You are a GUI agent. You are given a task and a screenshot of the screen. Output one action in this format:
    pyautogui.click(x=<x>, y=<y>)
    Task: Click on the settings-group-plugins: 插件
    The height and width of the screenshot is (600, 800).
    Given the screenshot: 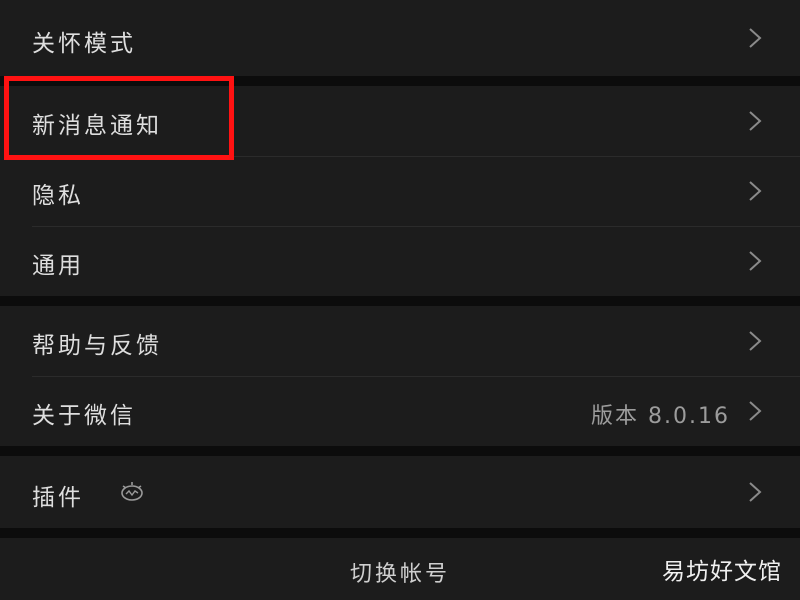 What is the action you would take?
    pyautogui.click(x=400, y=492)
    